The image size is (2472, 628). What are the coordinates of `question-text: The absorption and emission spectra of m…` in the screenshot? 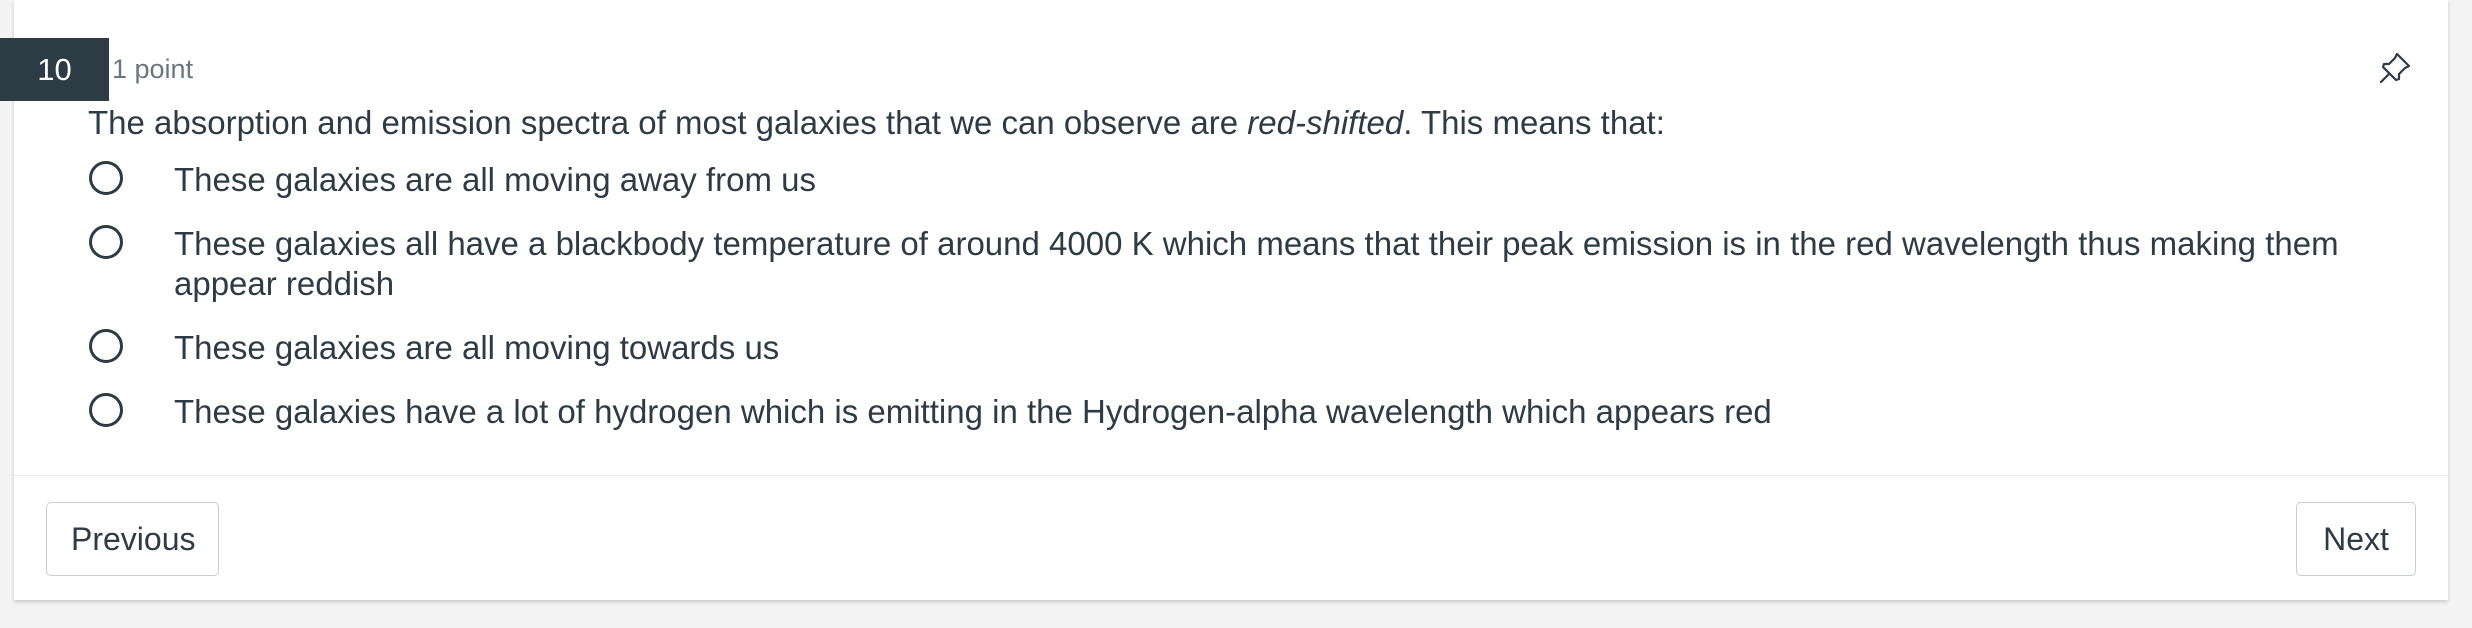 It's located at (876, 122).